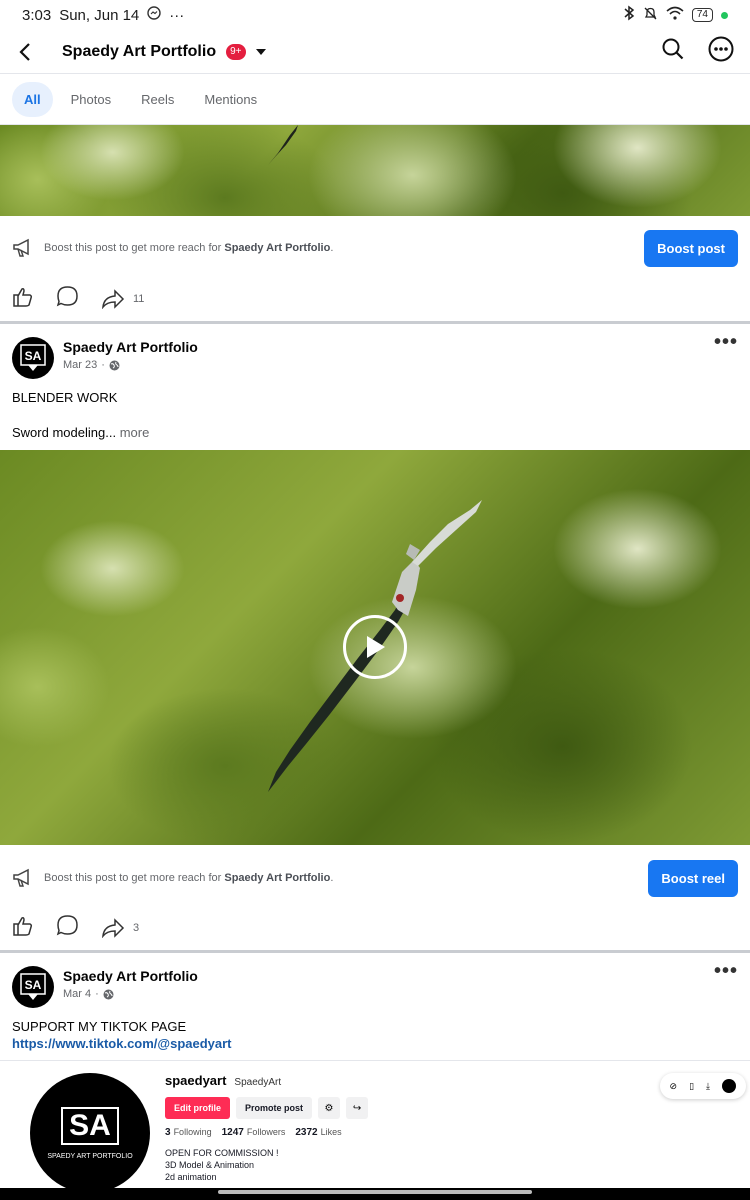 The width and height of the screenshot is (750, 1200). Describe the element at coordinates (260, 51) in the screenshot. I see `chevron-down-icon` at that location.